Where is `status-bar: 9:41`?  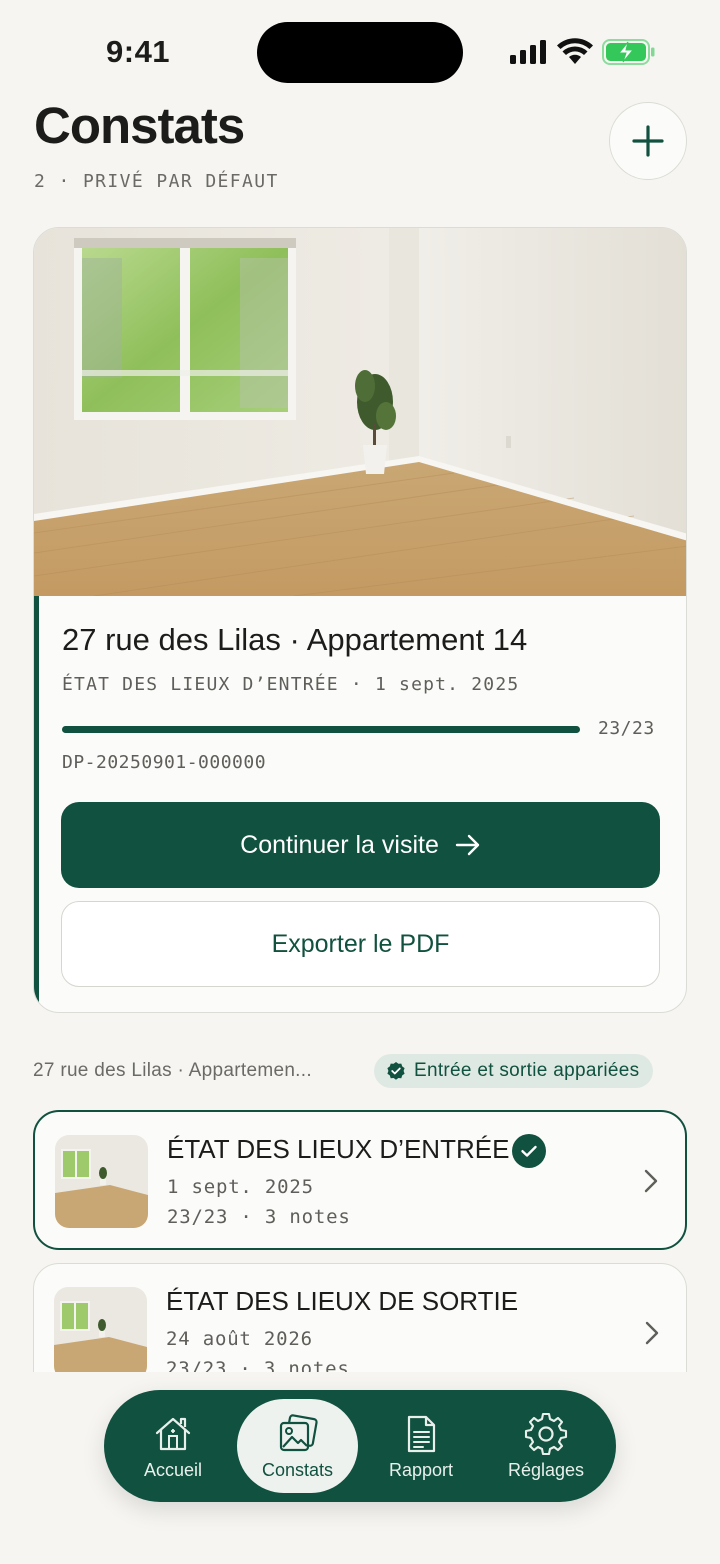
status-bar: 9:41 is located at coordinates (360, 50).